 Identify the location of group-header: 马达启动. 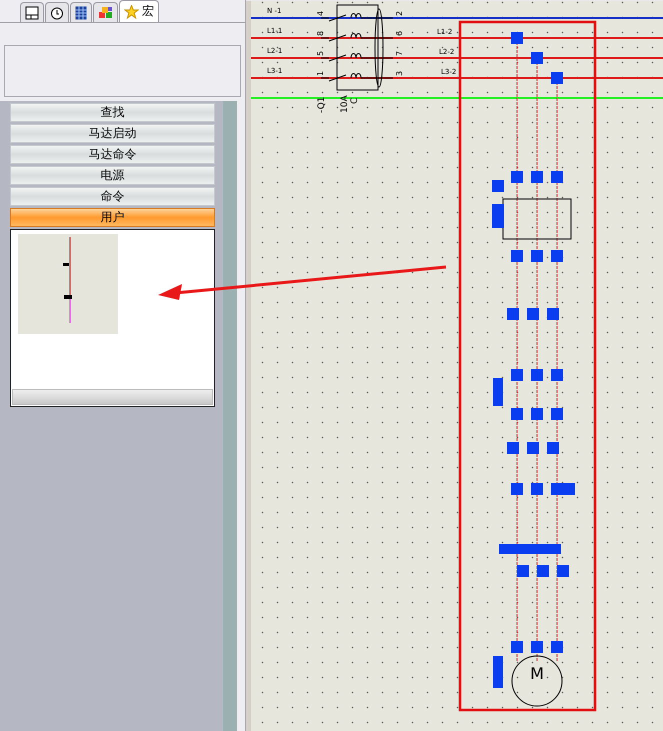
(112, 133).